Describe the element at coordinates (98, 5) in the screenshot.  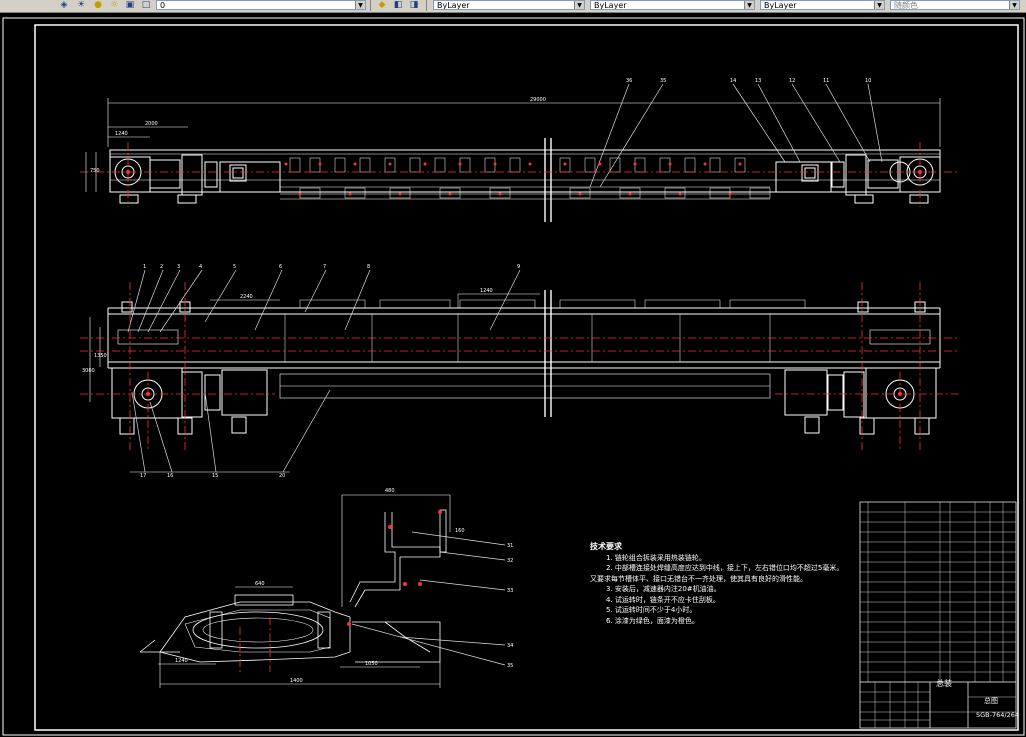
I see `lightbulb-icon: ●` at that location.